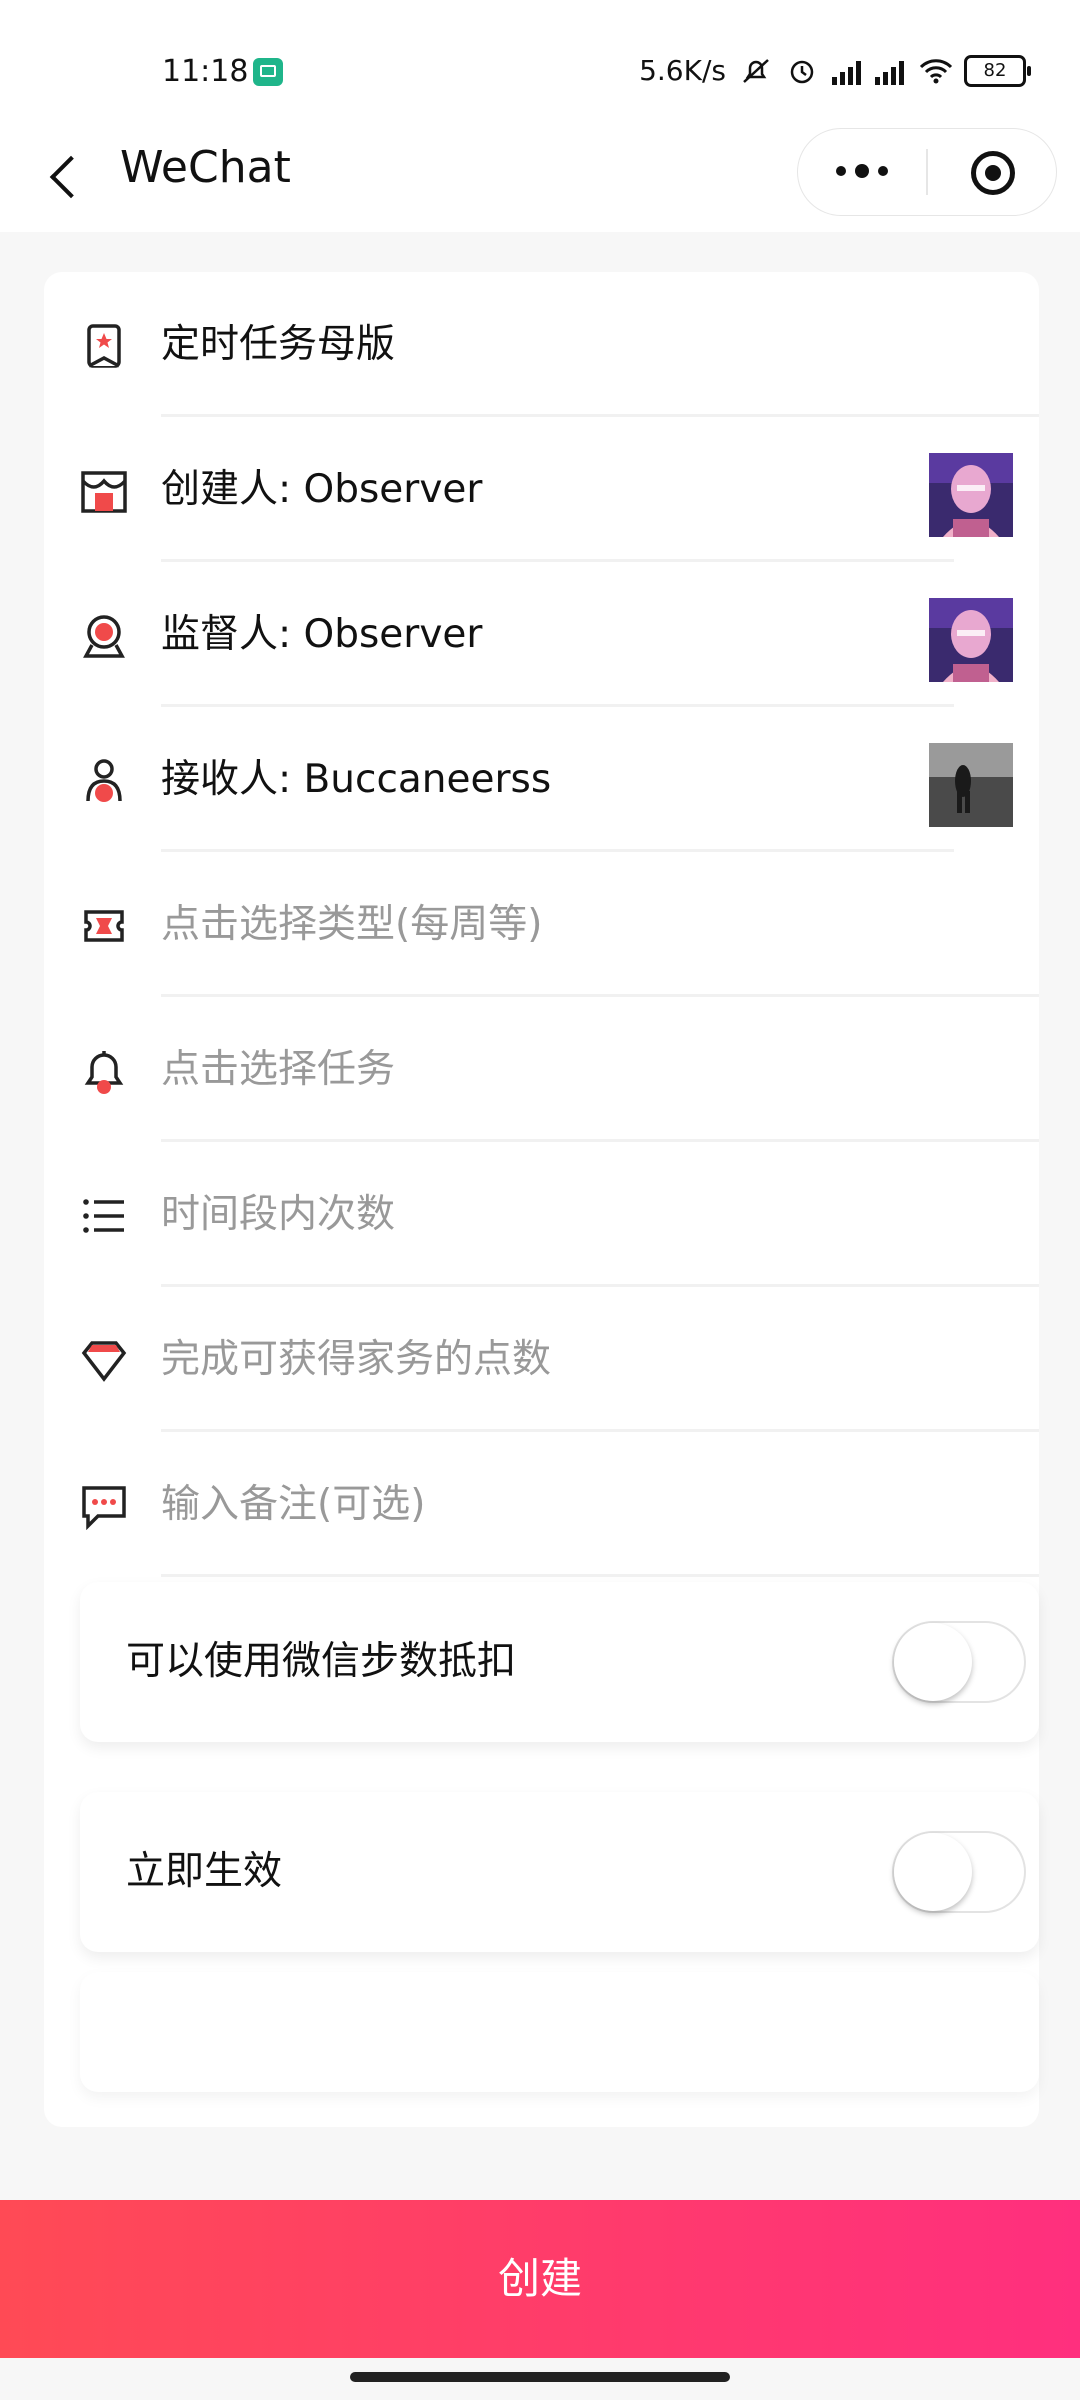 Image resolution: width=1080 pixels, height=2400 pixels. Describe the element at coordinates (992, 172) in the screenshot. I see `close-target-icon` at that location.